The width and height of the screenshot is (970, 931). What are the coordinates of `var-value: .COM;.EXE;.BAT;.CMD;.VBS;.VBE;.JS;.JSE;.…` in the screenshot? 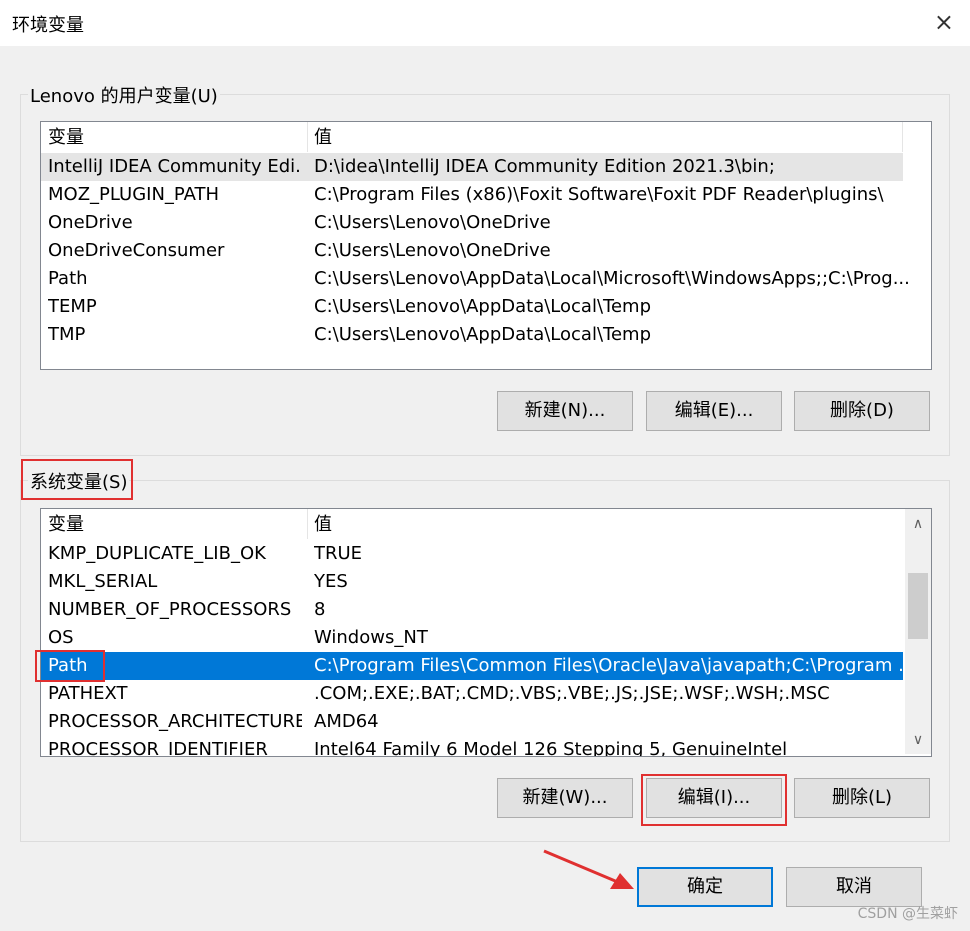 It's located at (572, 693).